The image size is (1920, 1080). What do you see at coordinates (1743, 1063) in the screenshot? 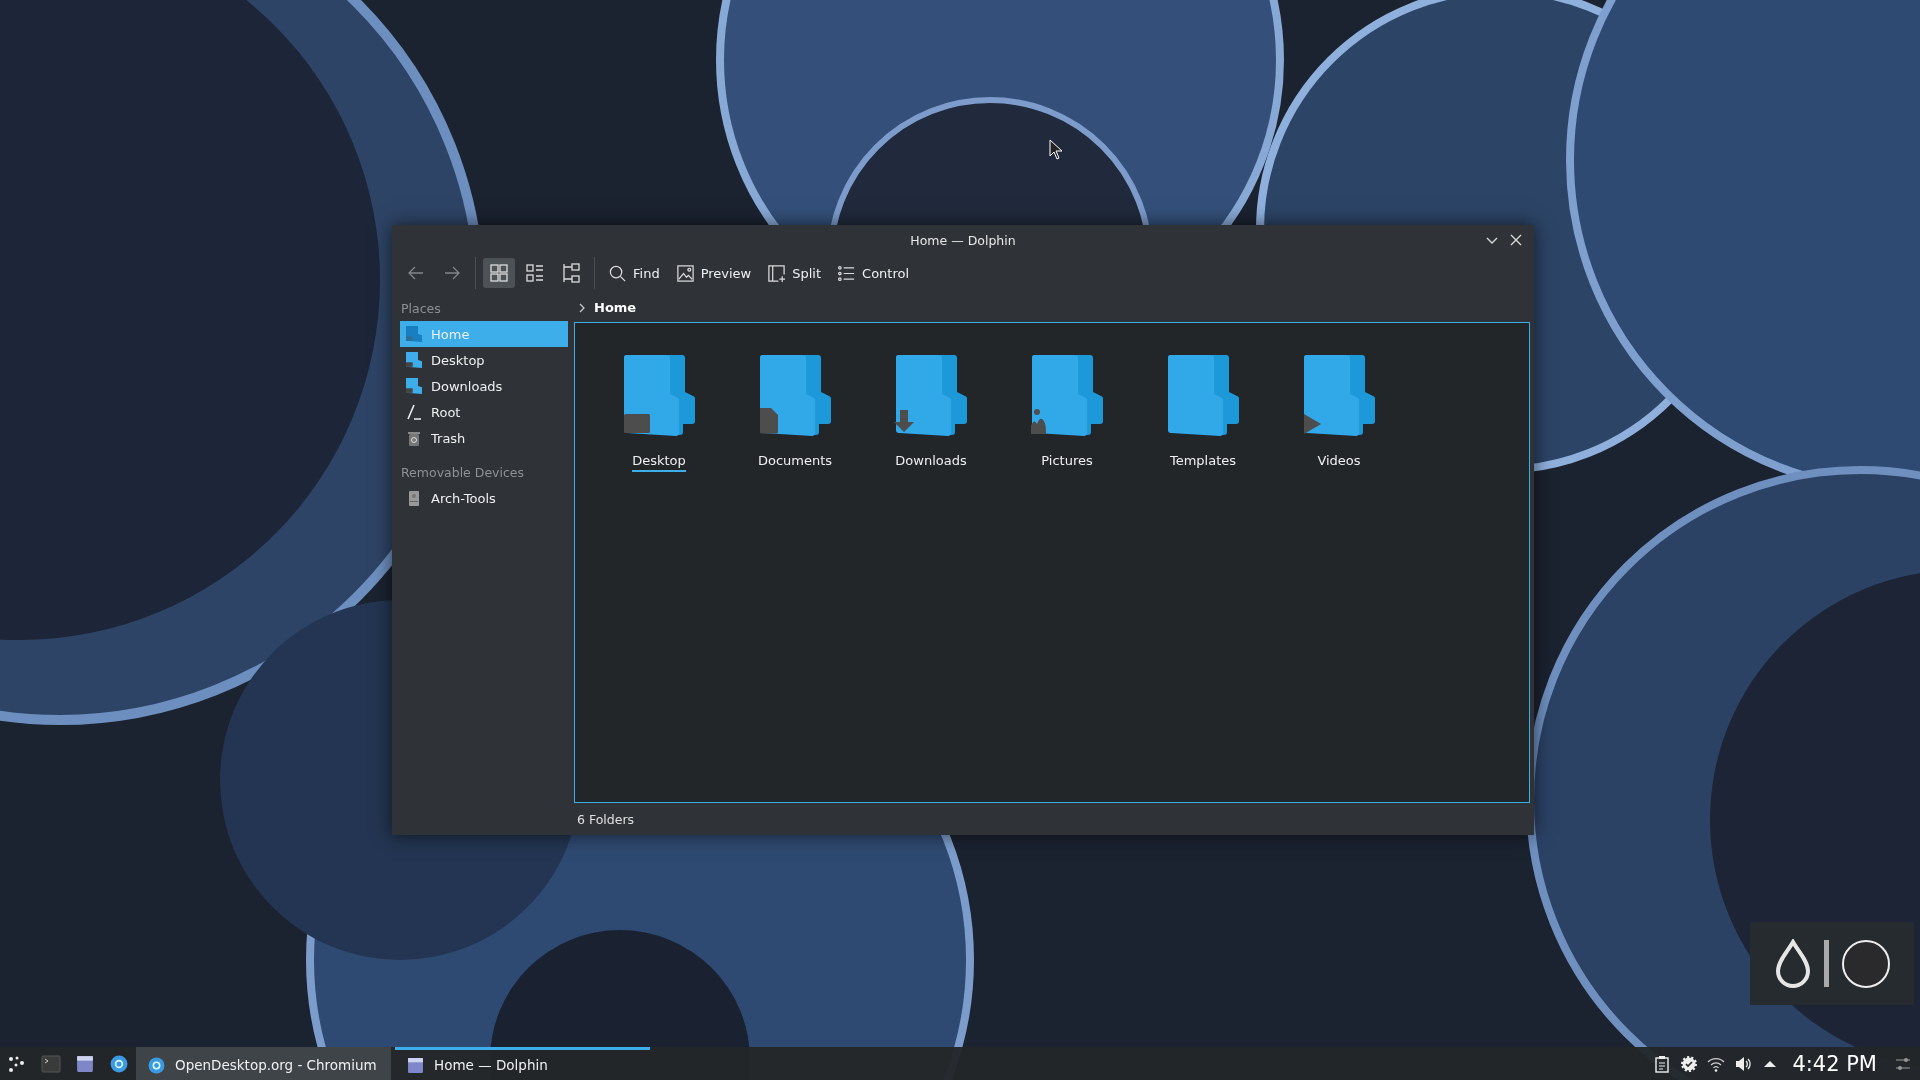
I see `volume-icon` at bounding box center [1743, 1063].